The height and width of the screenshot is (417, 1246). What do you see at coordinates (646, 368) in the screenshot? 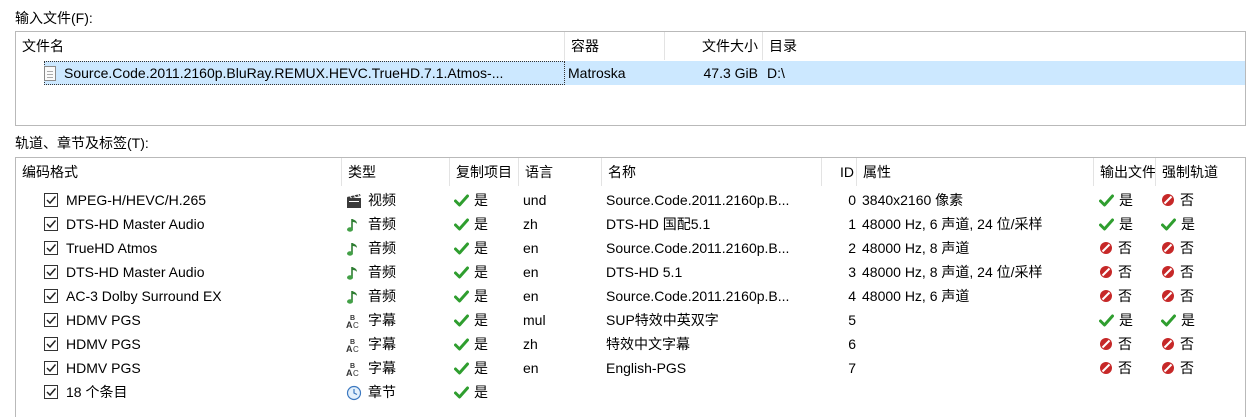
I see `track-name: English-PGS` at bounding box center [646, 368].